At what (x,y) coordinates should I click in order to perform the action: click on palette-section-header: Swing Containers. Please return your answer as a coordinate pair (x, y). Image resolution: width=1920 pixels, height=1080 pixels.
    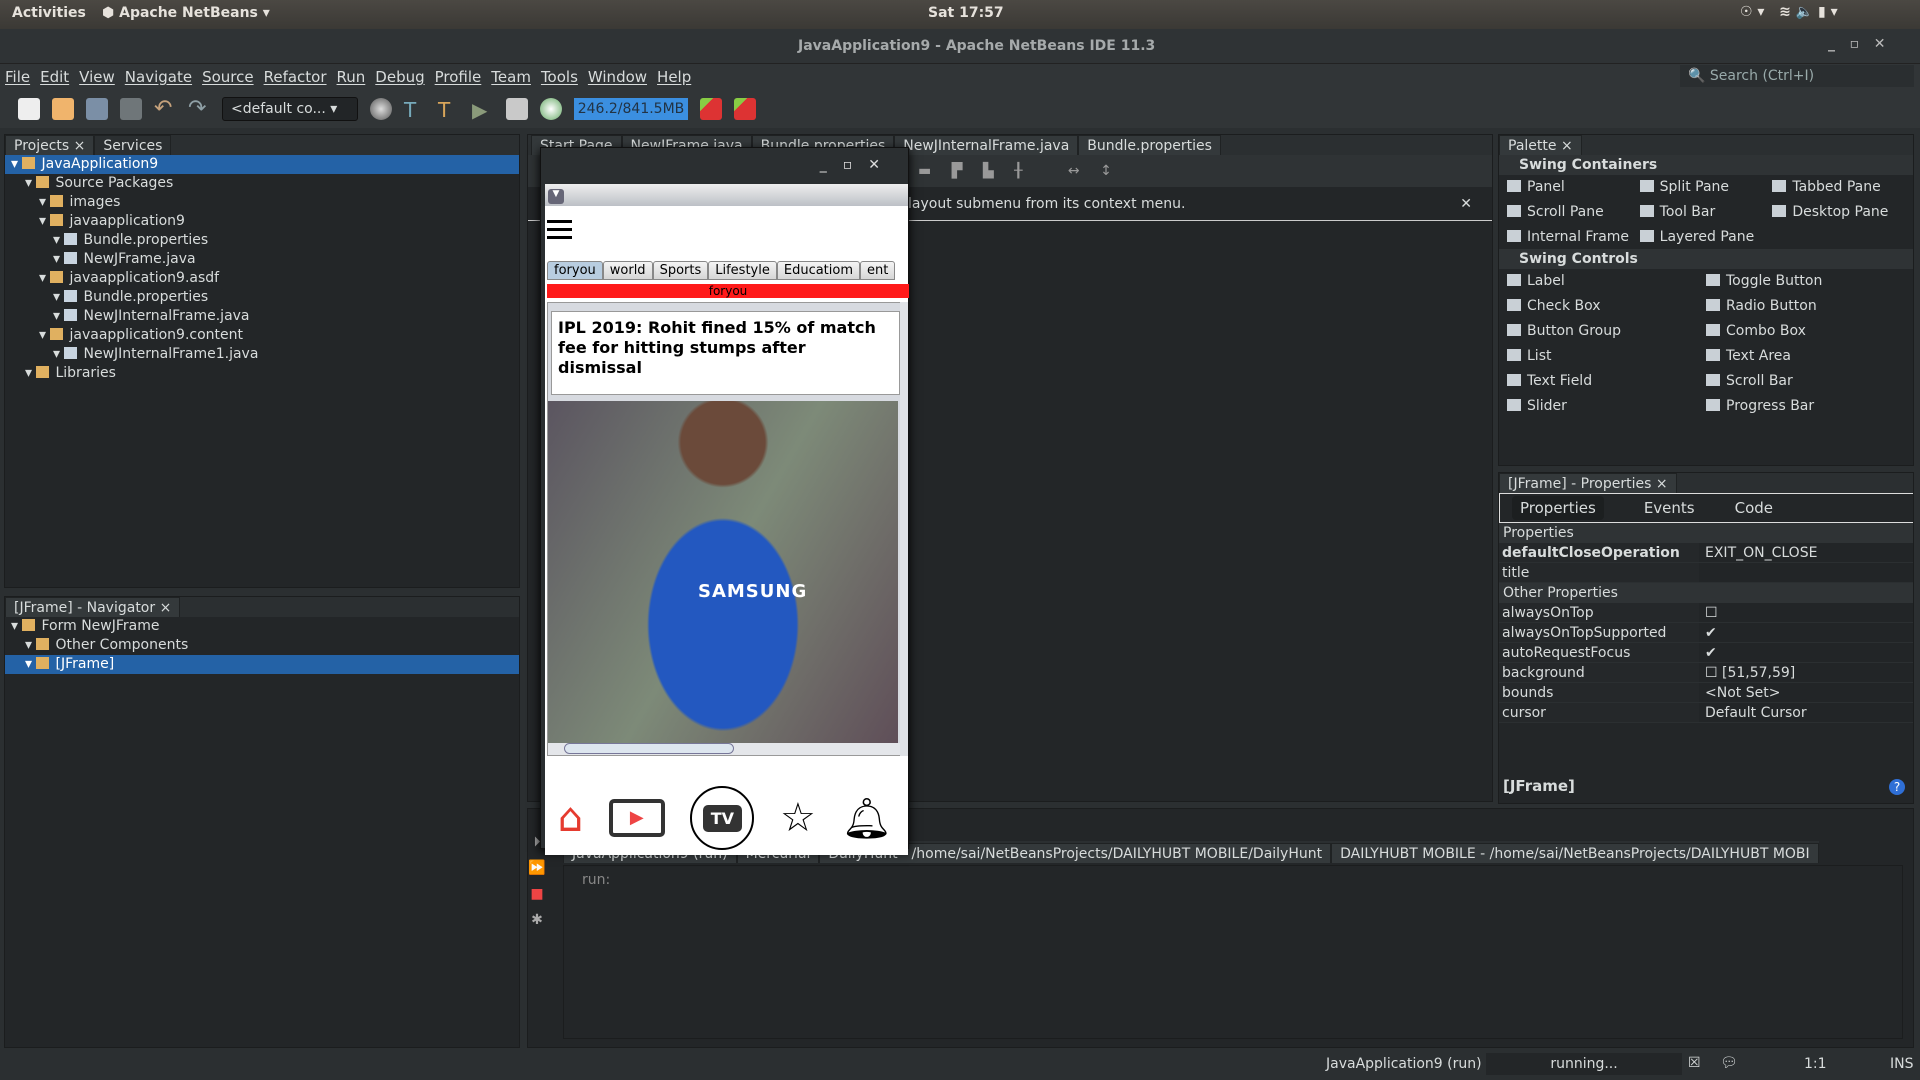
    Looking at the image, I should click on (1706, 165).